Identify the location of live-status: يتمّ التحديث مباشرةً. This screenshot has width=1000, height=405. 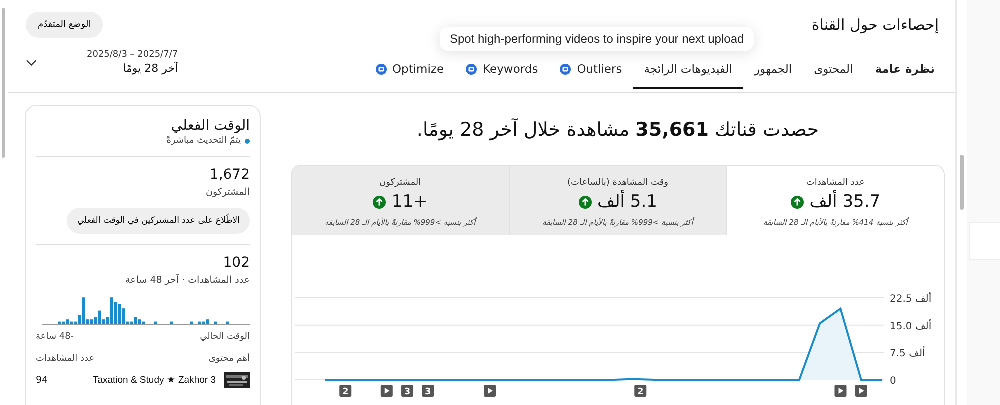
(203, 141).